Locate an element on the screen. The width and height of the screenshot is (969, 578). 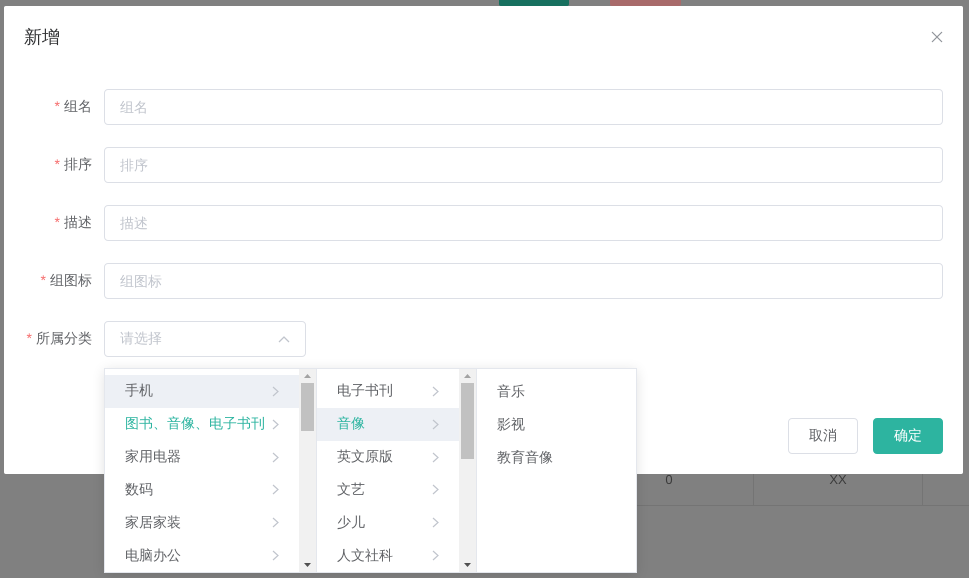
cascader-option: 人文社科 is located at coordinates (388, 555).